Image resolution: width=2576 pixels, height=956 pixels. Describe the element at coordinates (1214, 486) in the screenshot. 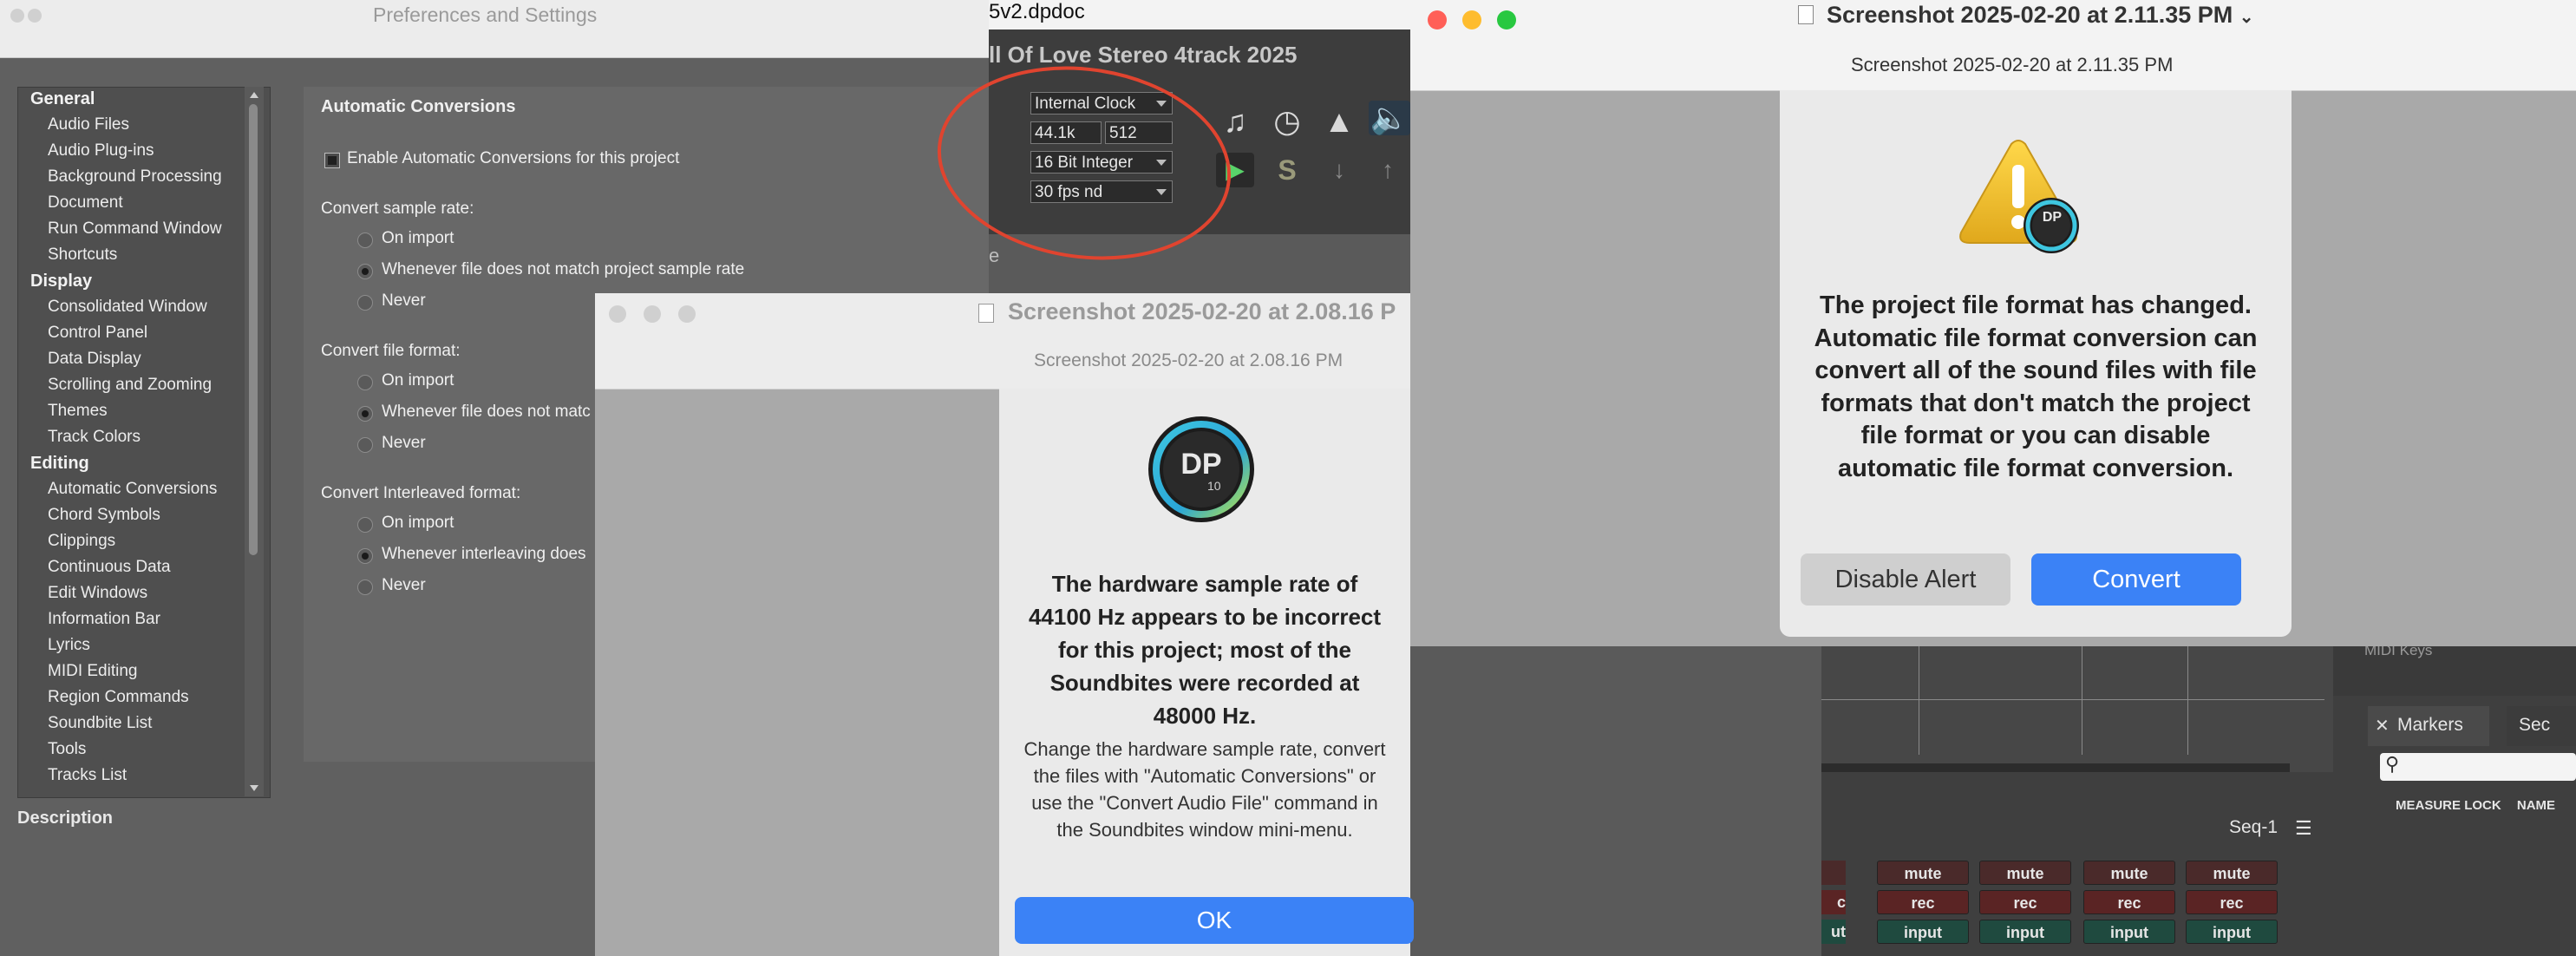

I see `dp-logo-number: 10` at that location.